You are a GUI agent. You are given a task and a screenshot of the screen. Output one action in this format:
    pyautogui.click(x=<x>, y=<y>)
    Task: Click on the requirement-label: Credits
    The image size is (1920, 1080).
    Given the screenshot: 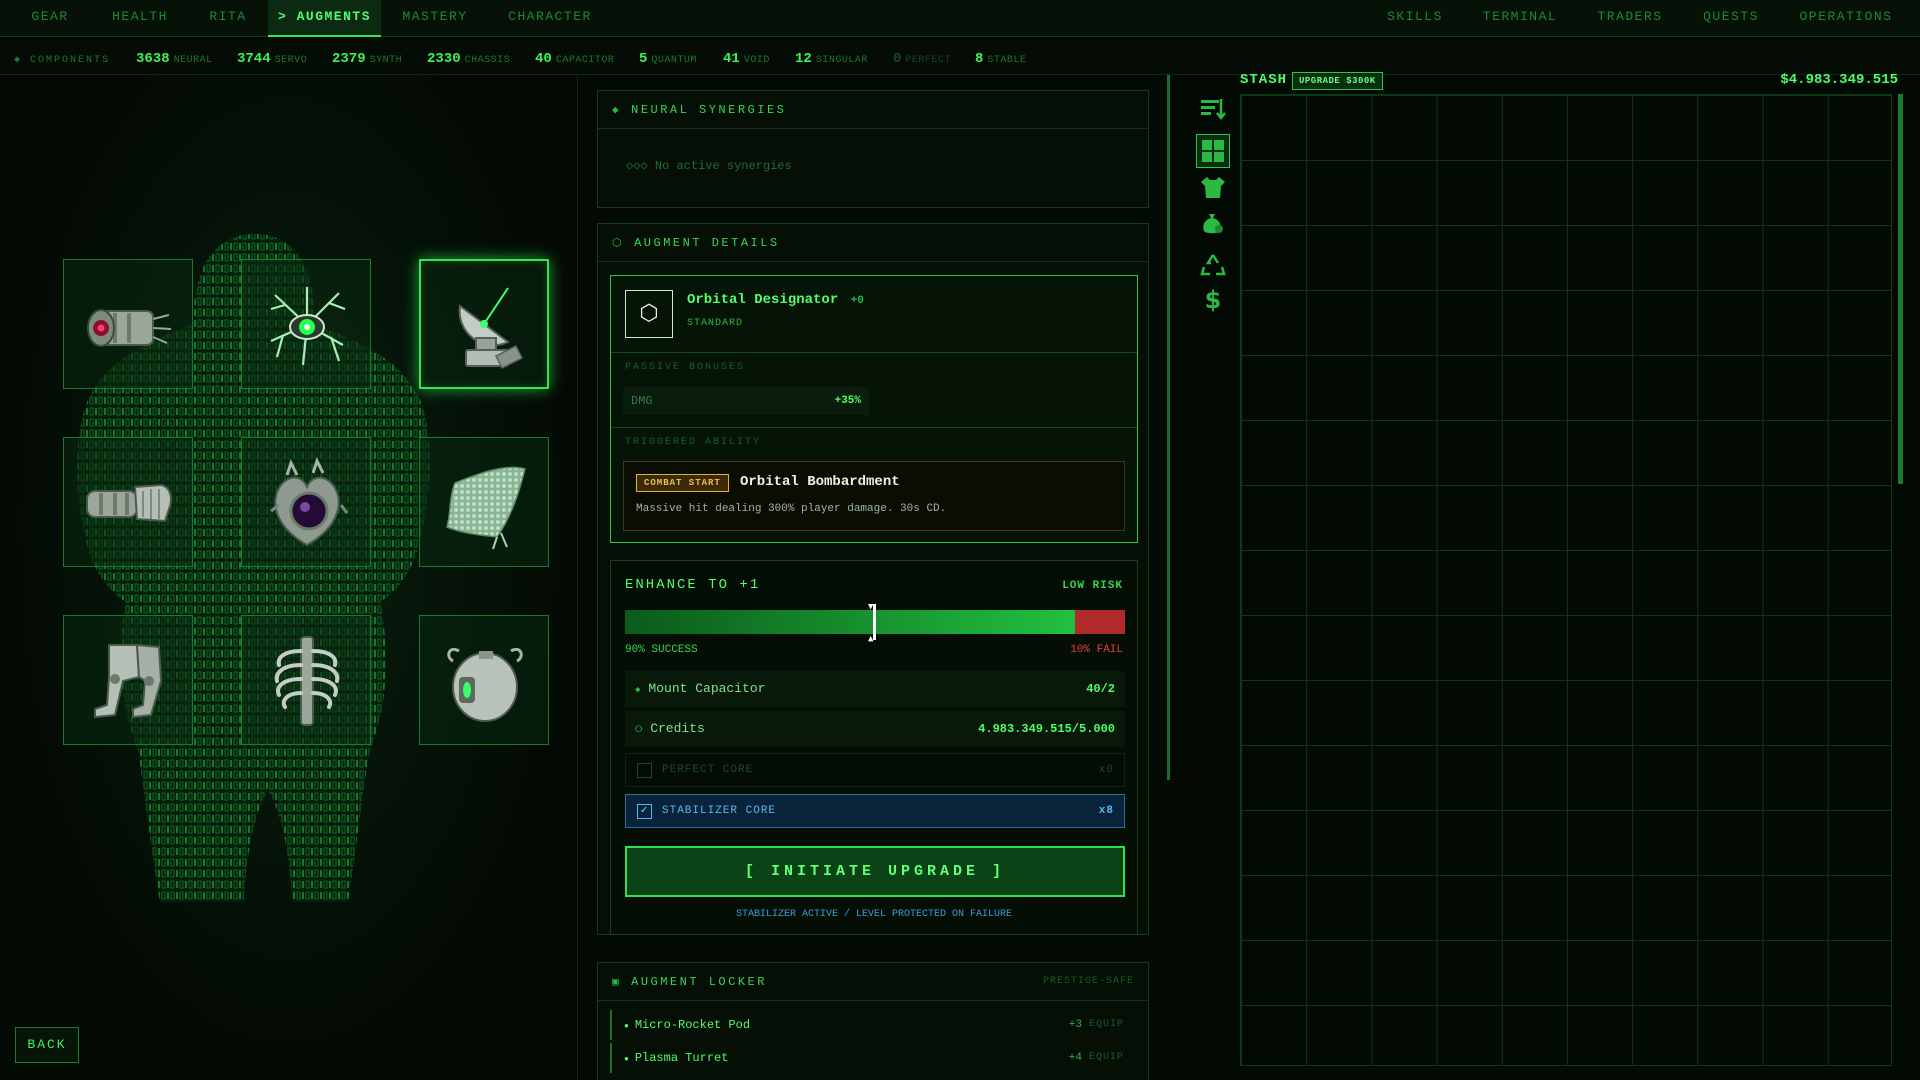 What is the action you would take?
    pyautogui.click(x=677, y=728)
    